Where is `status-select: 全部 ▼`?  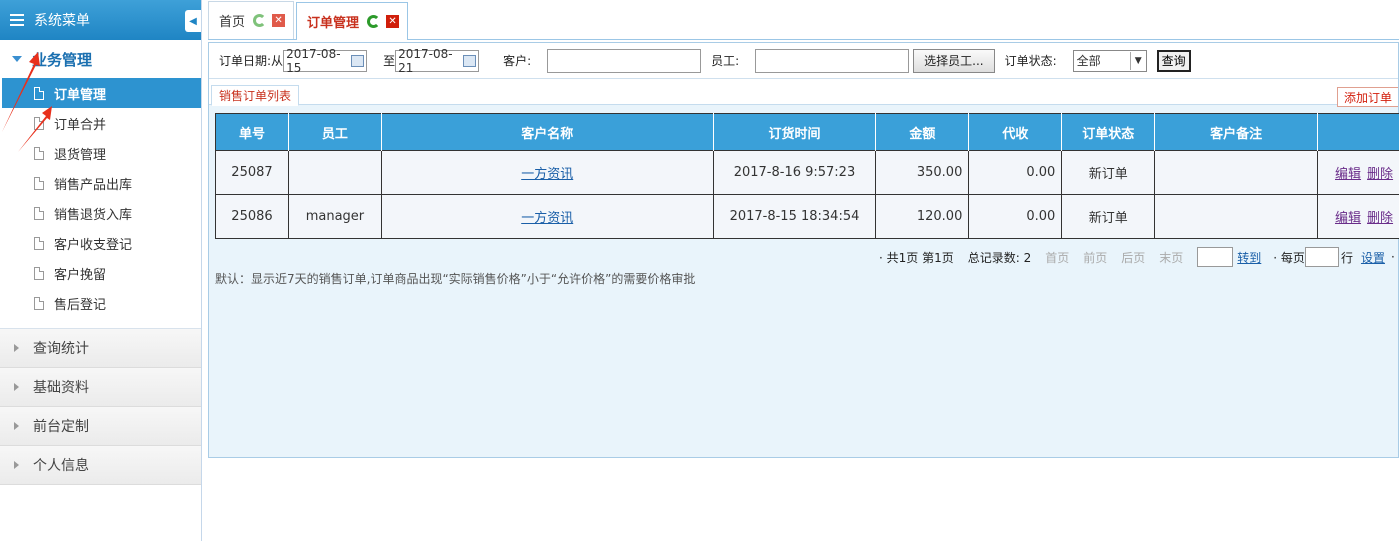
status-select: 全部 ▼ is located at coordinates (1109, 60).